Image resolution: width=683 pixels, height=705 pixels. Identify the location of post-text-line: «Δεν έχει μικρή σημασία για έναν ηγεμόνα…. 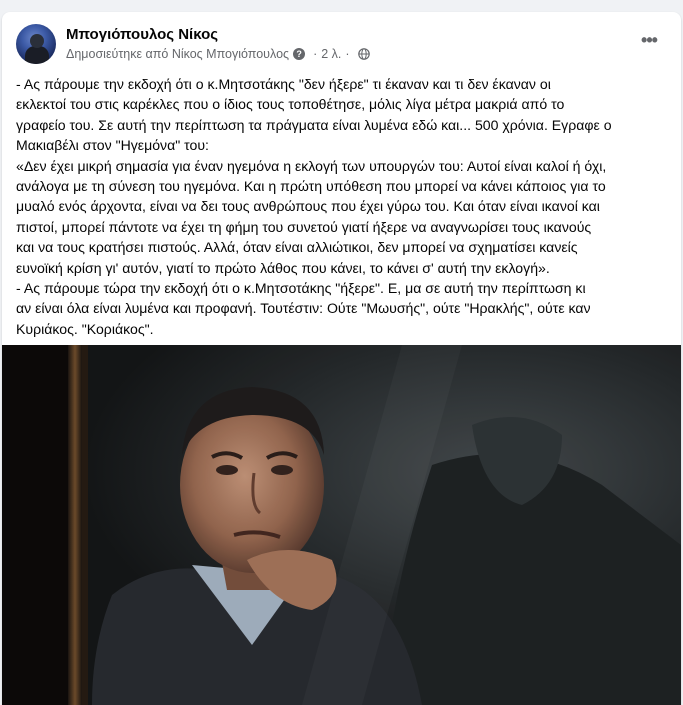
(311, 165).